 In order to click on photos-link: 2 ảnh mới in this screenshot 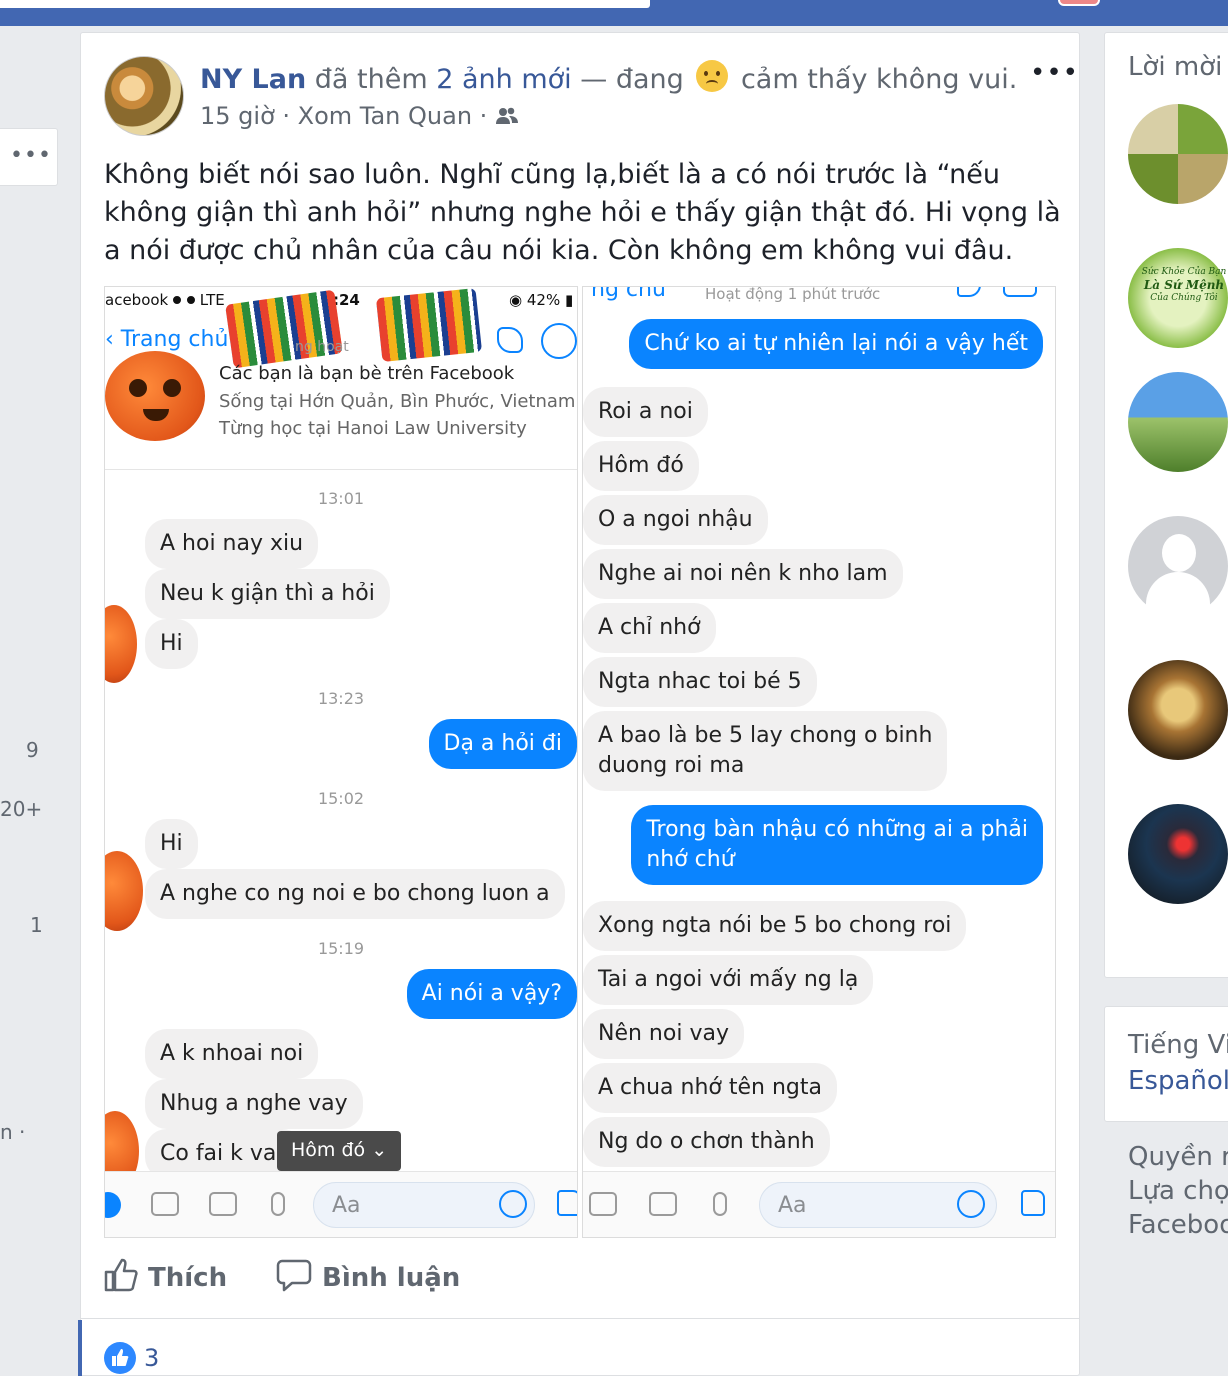, I will do `click(503, 79)`.